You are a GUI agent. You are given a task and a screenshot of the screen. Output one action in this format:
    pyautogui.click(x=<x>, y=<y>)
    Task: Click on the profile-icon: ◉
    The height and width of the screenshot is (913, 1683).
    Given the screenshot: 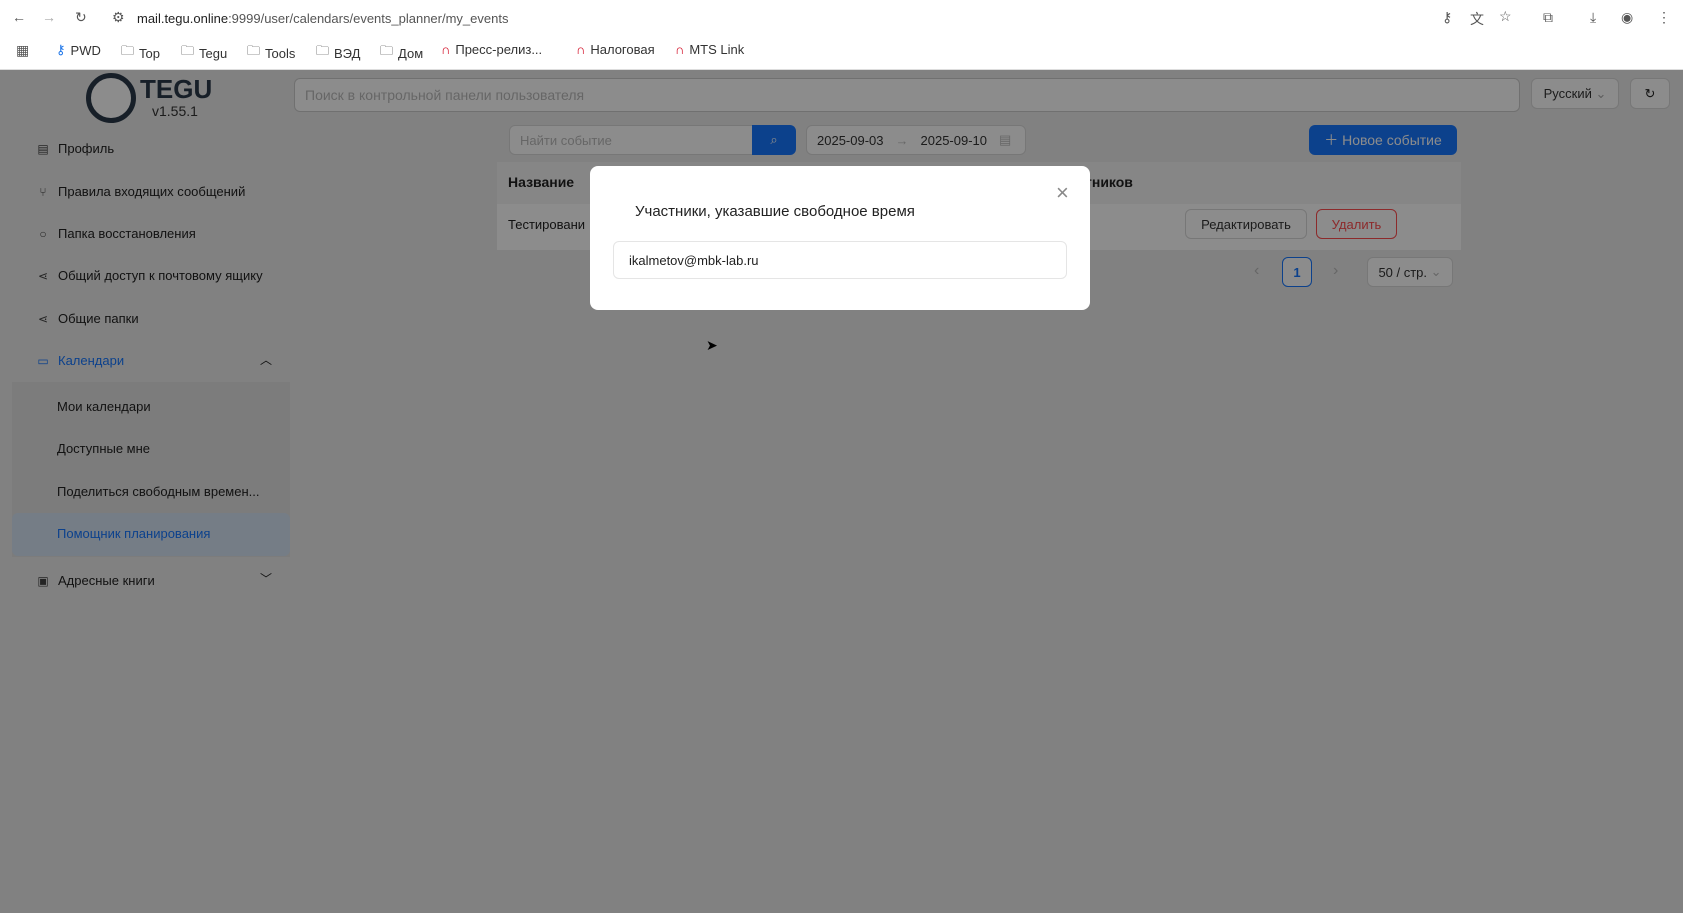 What is the action you would take?
    pyautogui.click(x=1627, y=17)
    